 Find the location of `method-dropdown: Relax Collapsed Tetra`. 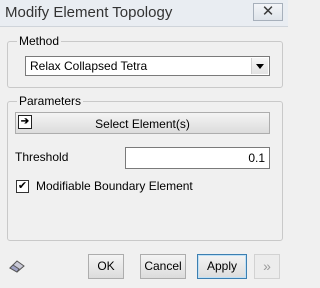

method-dropdown: Relax Collapsed Tetra is located at coordinates (147, 66).